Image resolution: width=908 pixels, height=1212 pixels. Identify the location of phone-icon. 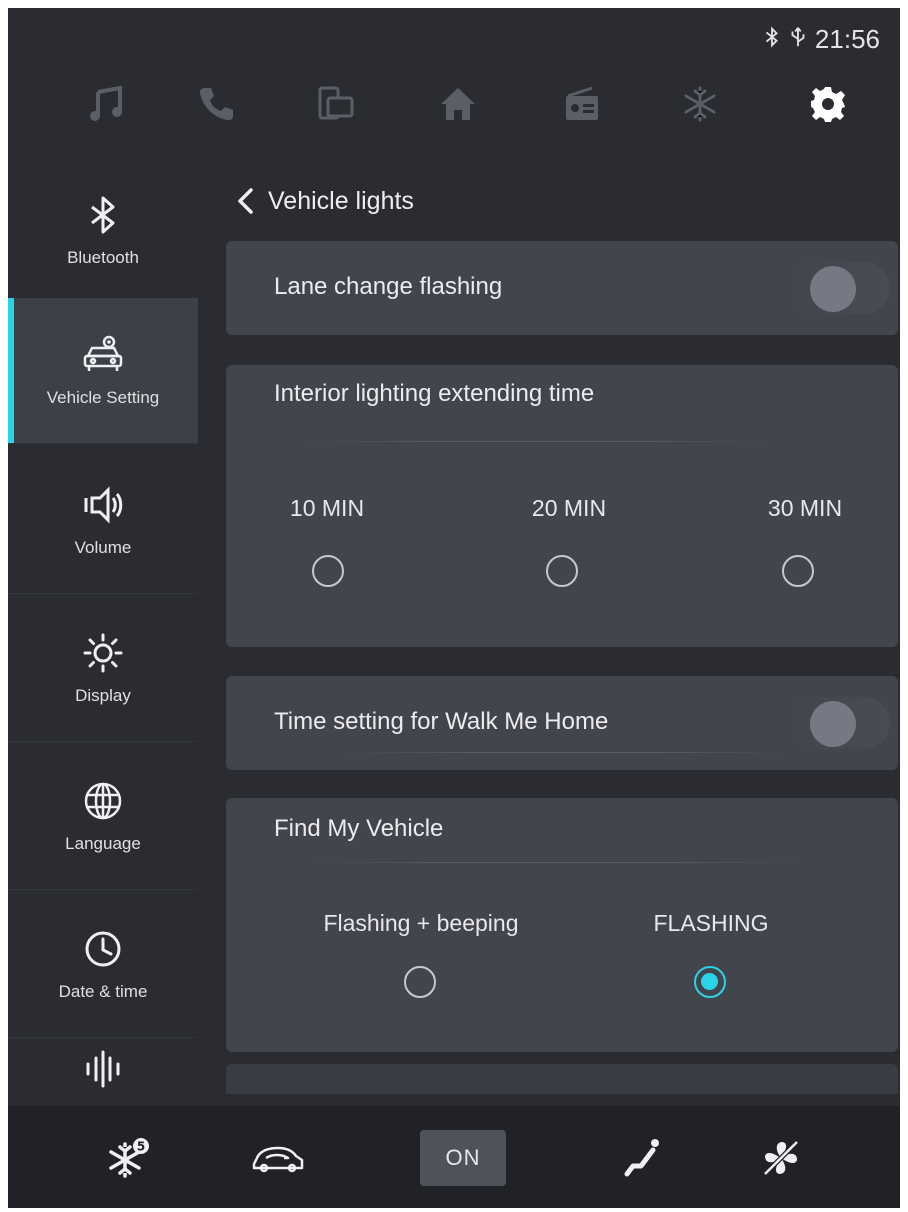
(216, 104).